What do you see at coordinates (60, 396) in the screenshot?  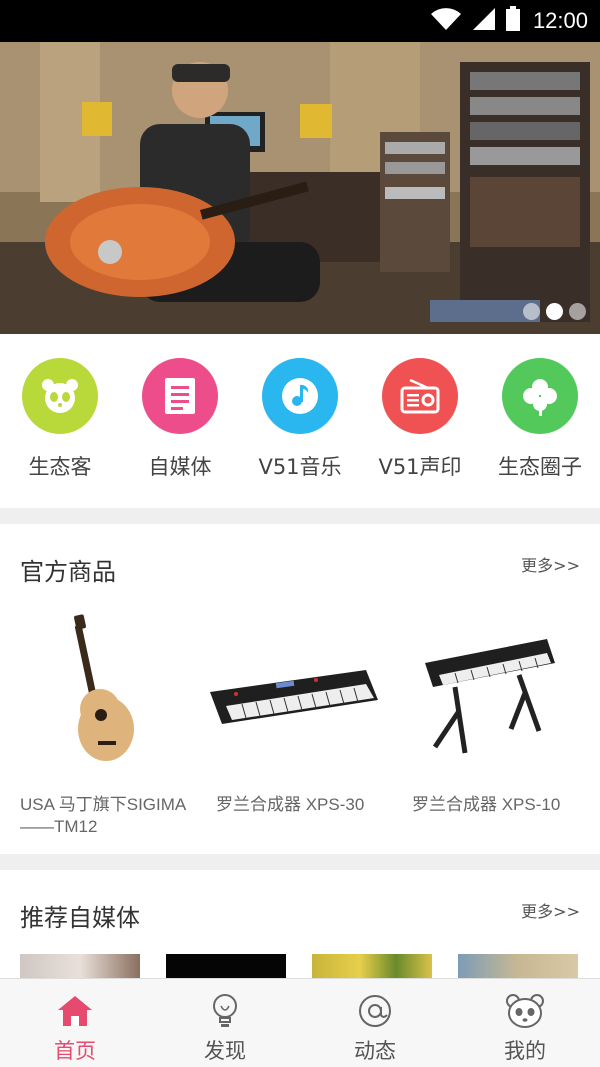 I see `panda-icon` at bounding box center [60, 396].